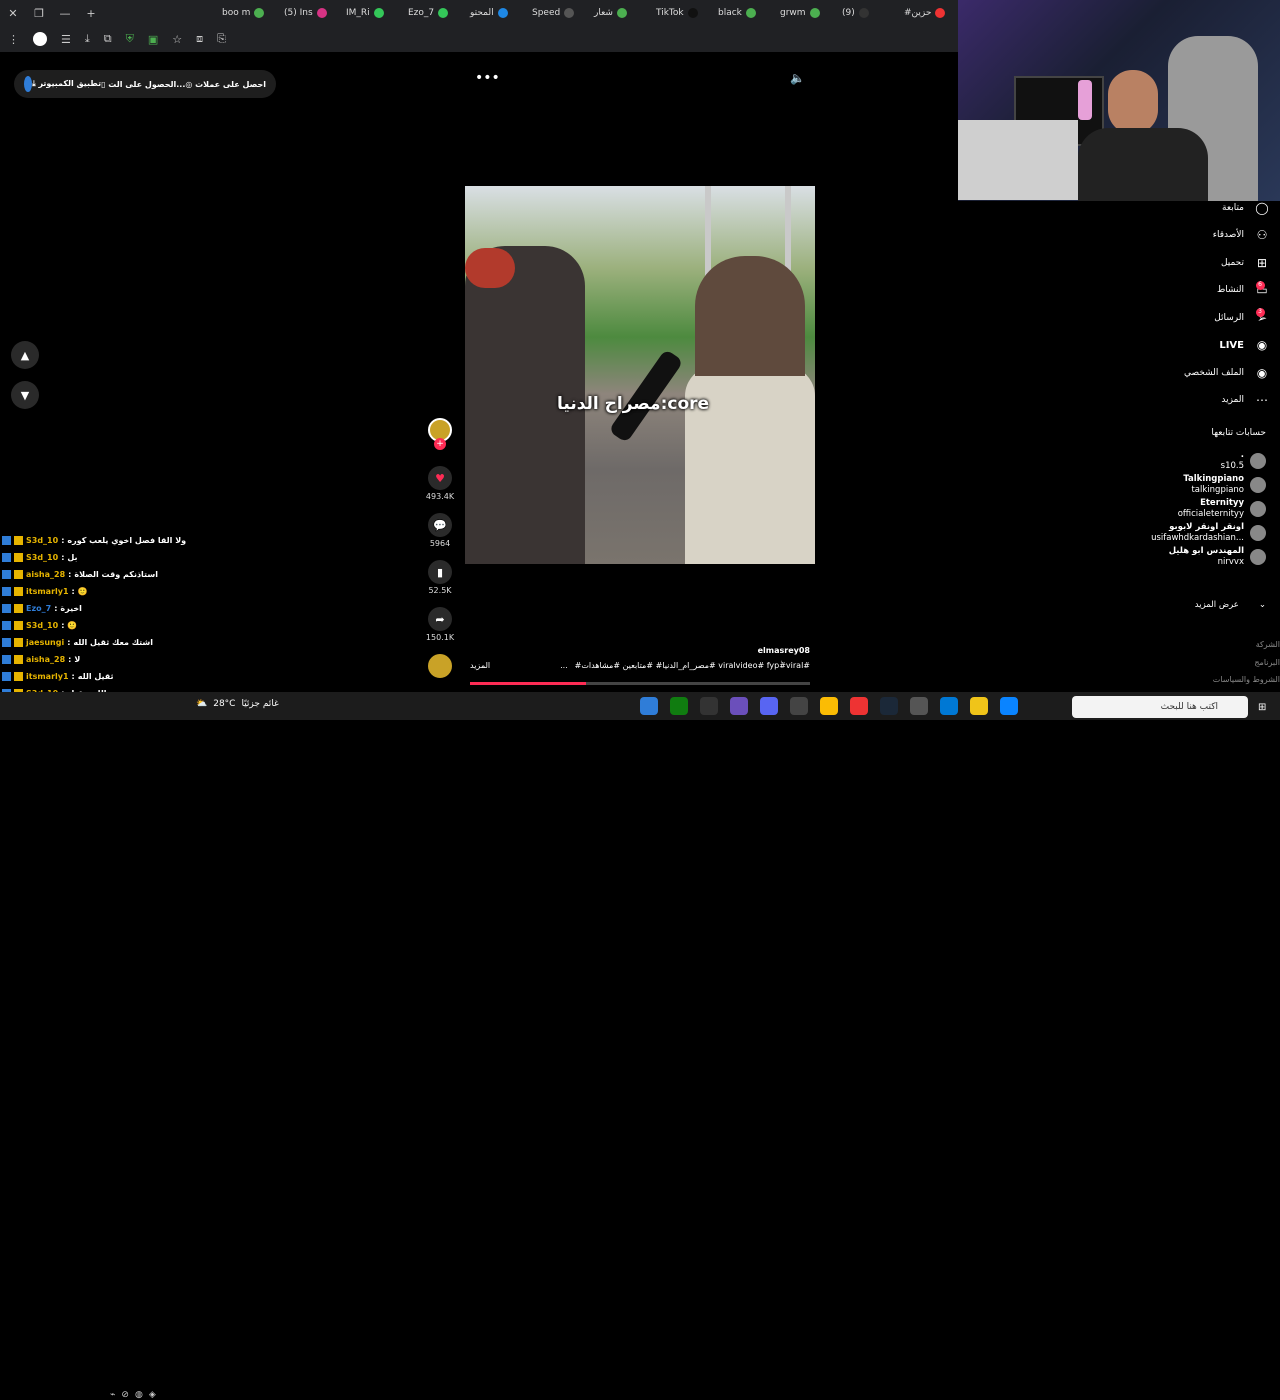 The width and height of the screenshot is (1280, 1400). I want to click on profile-icon, so click(40, 39).